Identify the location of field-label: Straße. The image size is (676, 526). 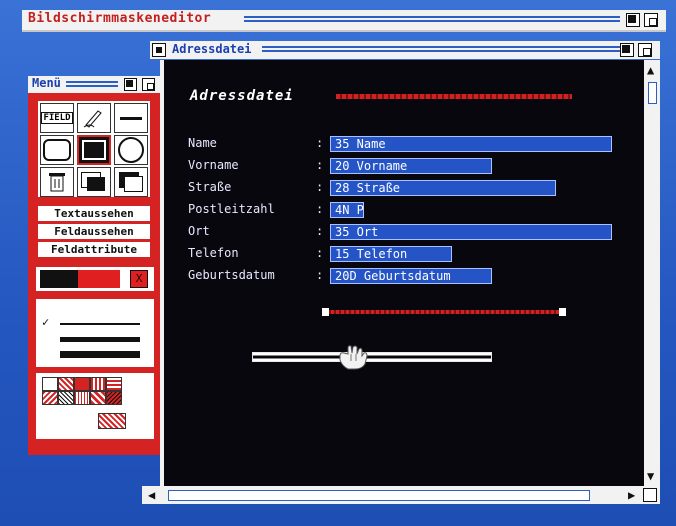
(210, 187).